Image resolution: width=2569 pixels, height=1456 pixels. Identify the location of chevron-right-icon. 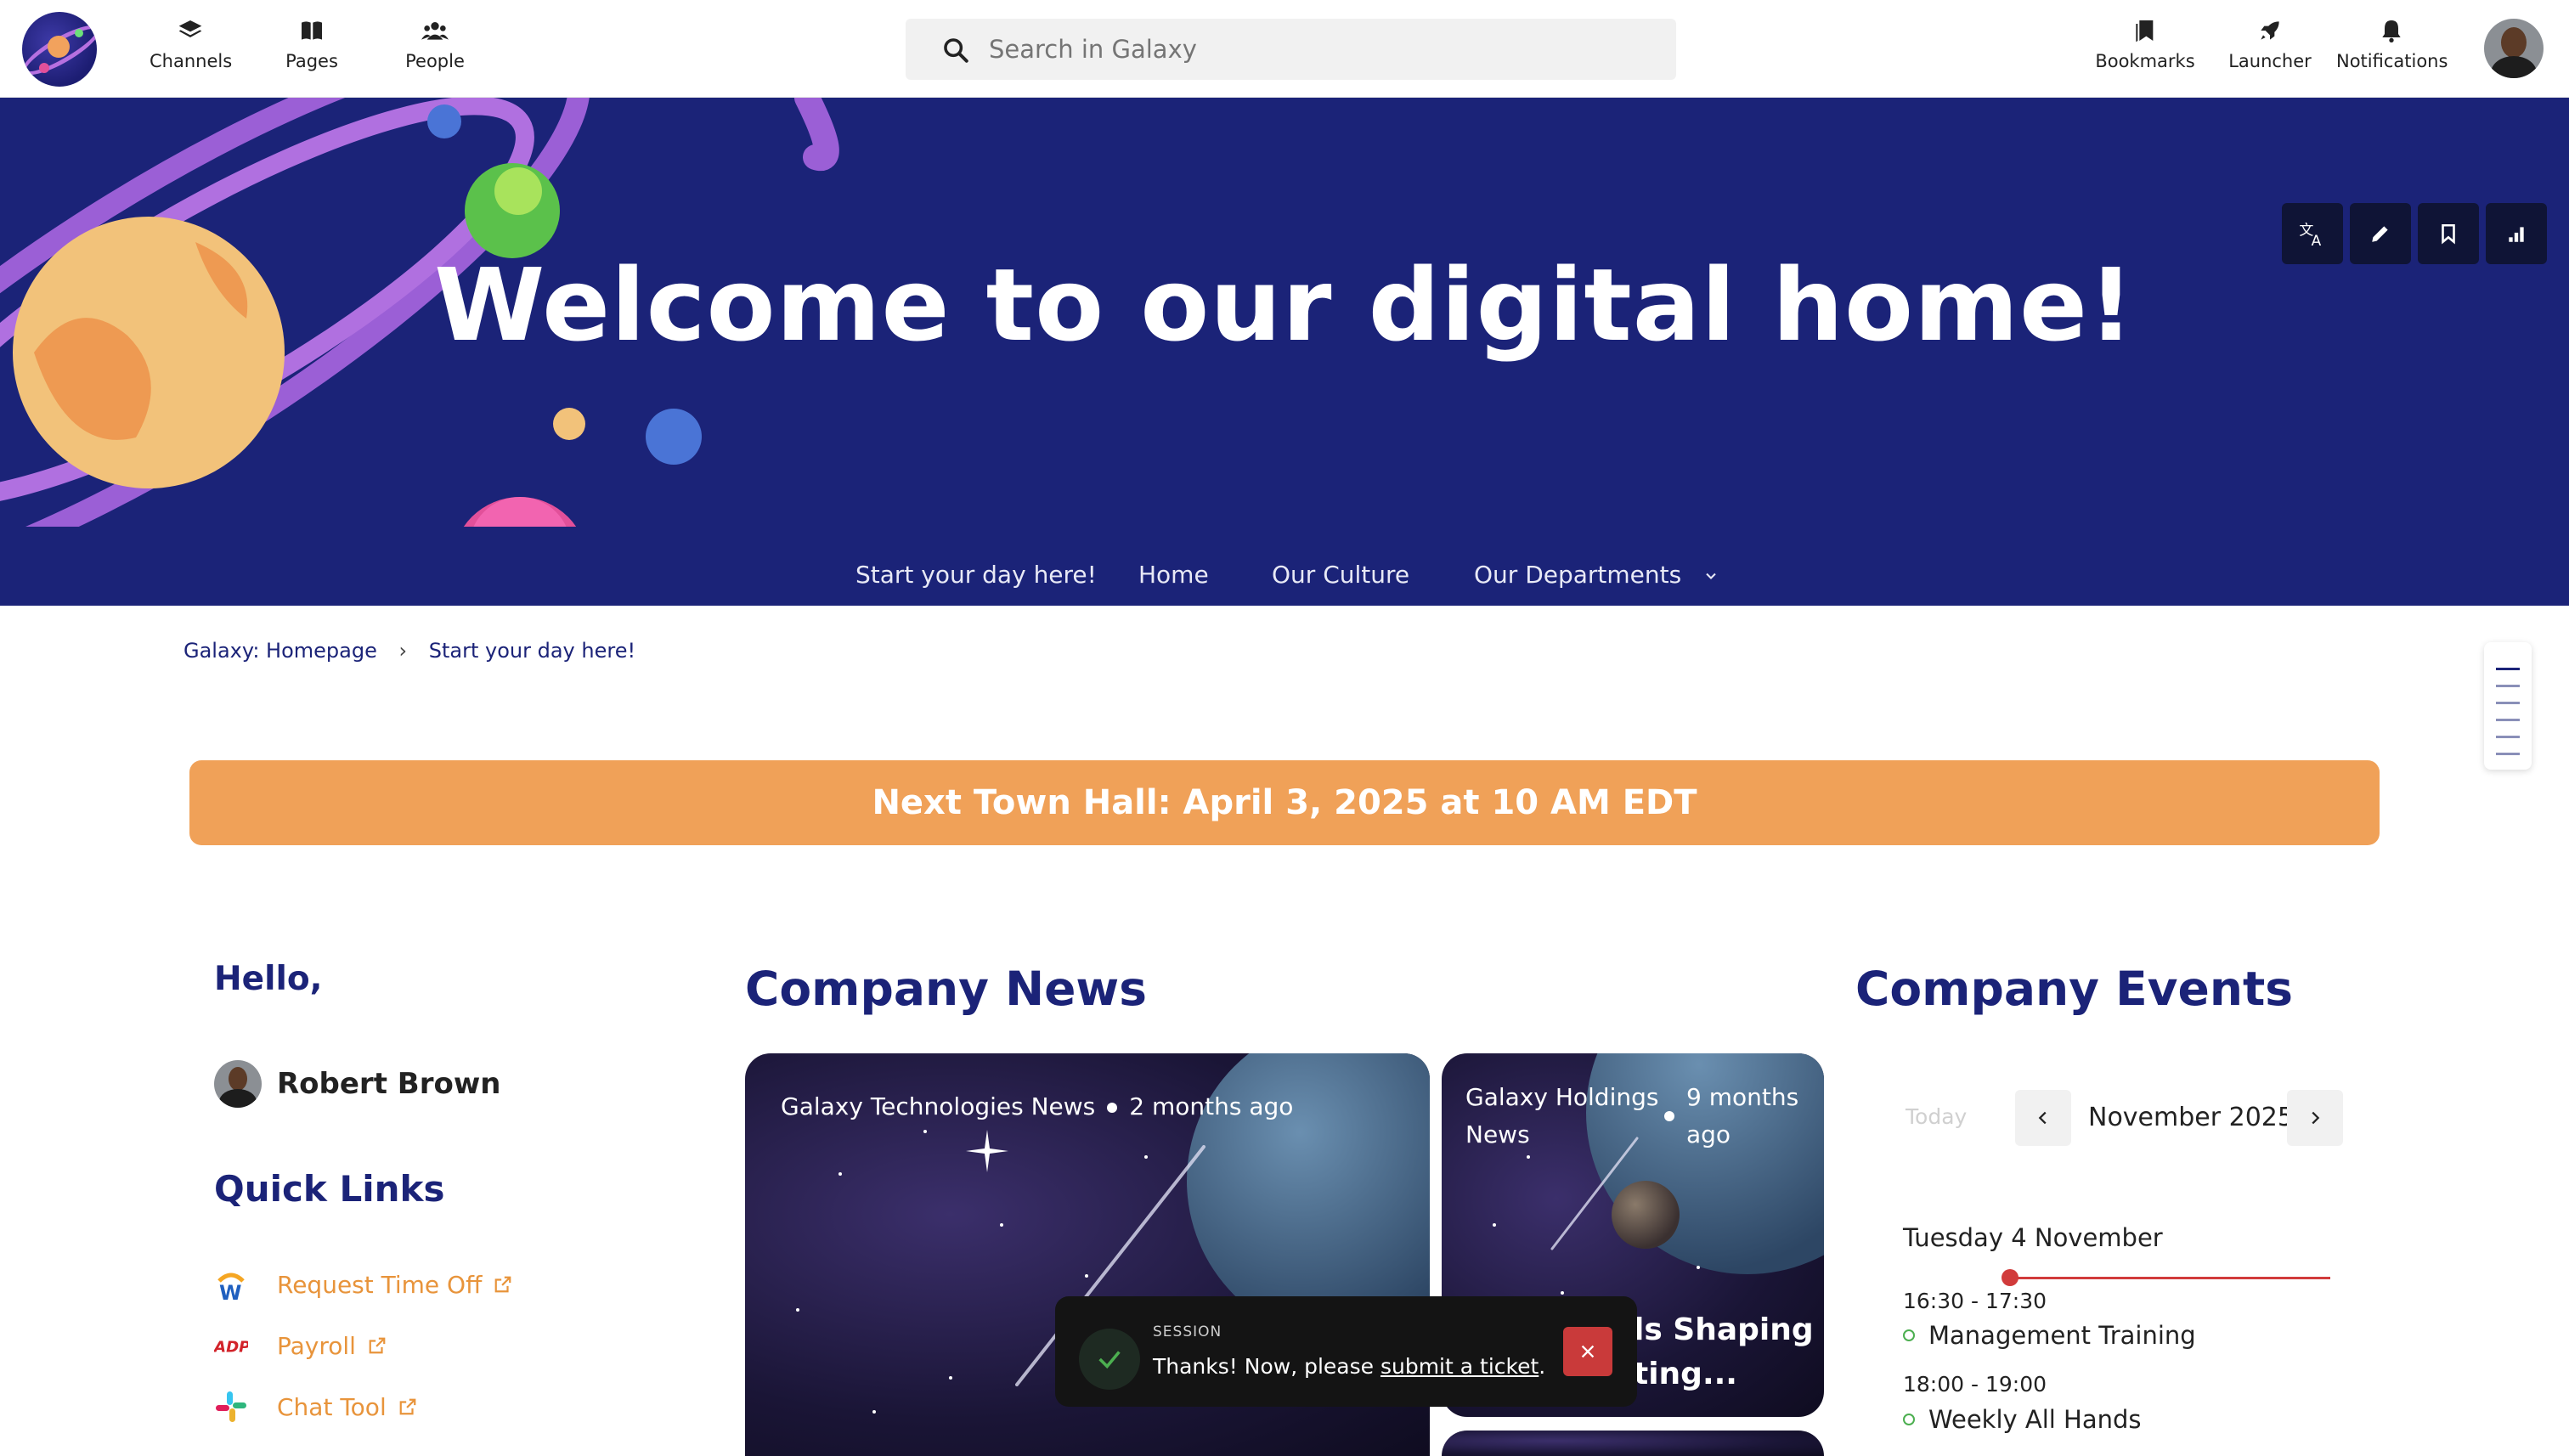
(2316, 1118).